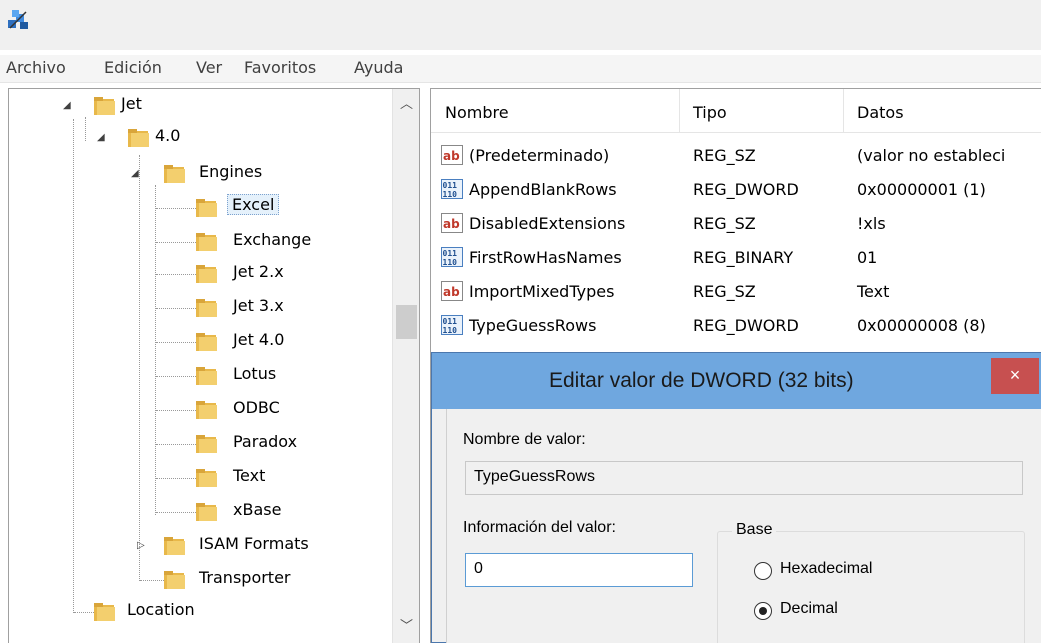 This screenshot has height=643, width=1041. I want to click on tree-item-location: Location, so click(199, 612).